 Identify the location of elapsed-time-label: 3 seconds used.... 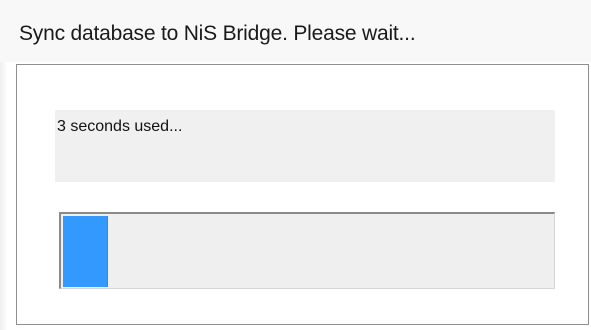
(120, 126).